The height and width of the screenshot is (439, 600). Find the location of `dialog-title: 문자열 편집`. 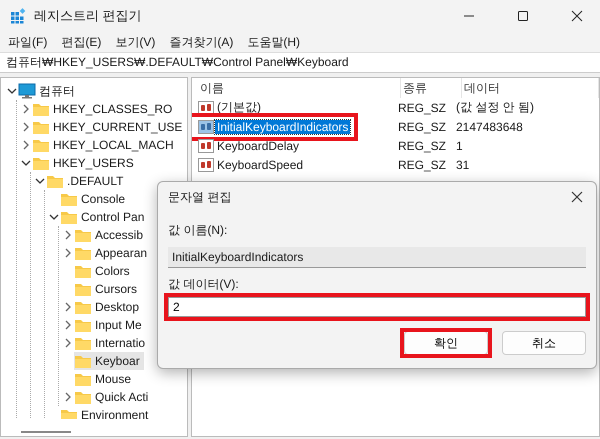

dialog-title: 문자열 편집 is located at coordinates (200, 197).